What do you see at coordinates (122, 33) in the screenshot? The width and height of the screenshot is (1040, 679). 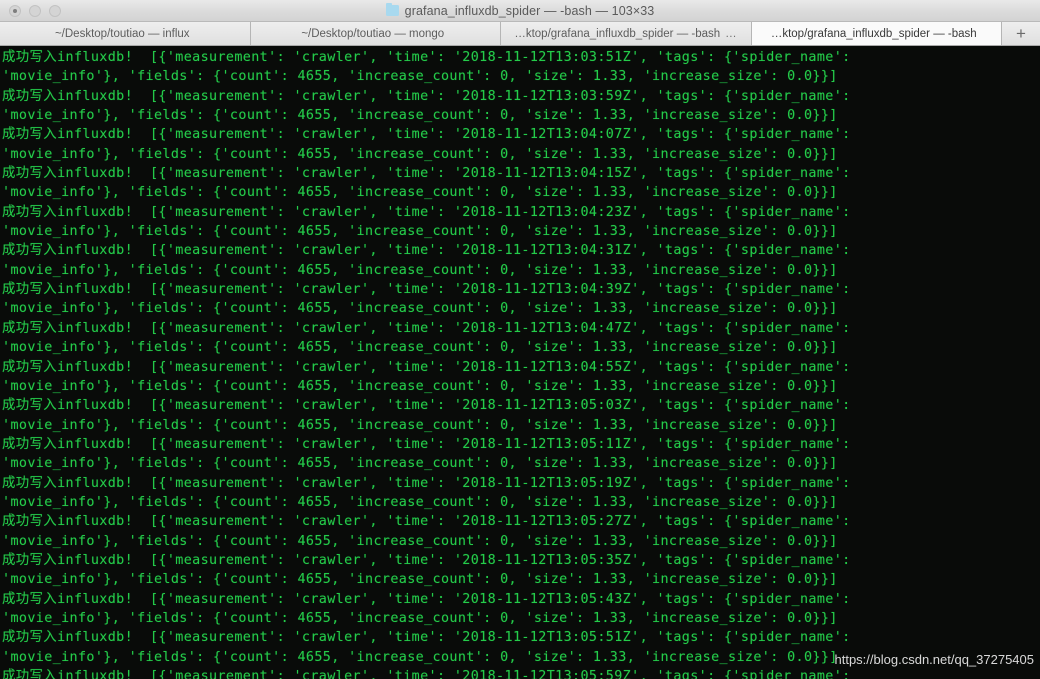 I see `tab-label: ~/Desktop/toutiao — influx` at bounding box center [122, 33].